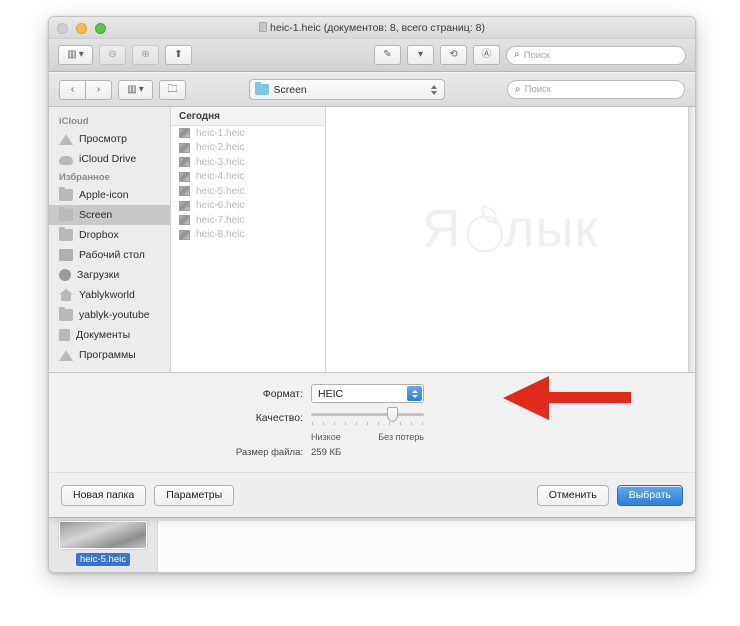 This screenshot has height=626, width=740. Describe the element at coordinates (372, 452) in the screenshot. I see `filesize-row: Размер файла: 259 КБ` at that location.